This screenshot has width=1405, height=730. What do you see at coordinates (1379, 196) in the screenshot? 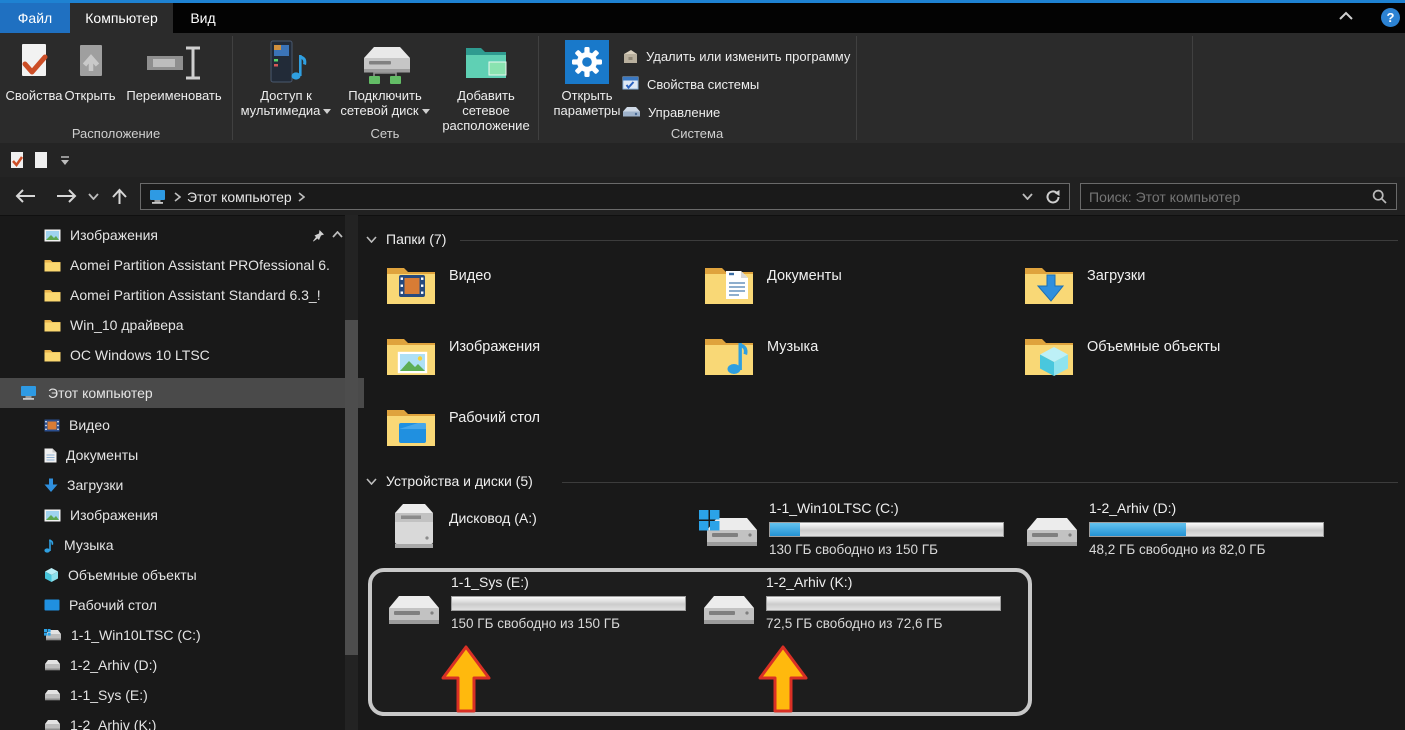
I see `search-icon` at bounding box center [1379, 196].